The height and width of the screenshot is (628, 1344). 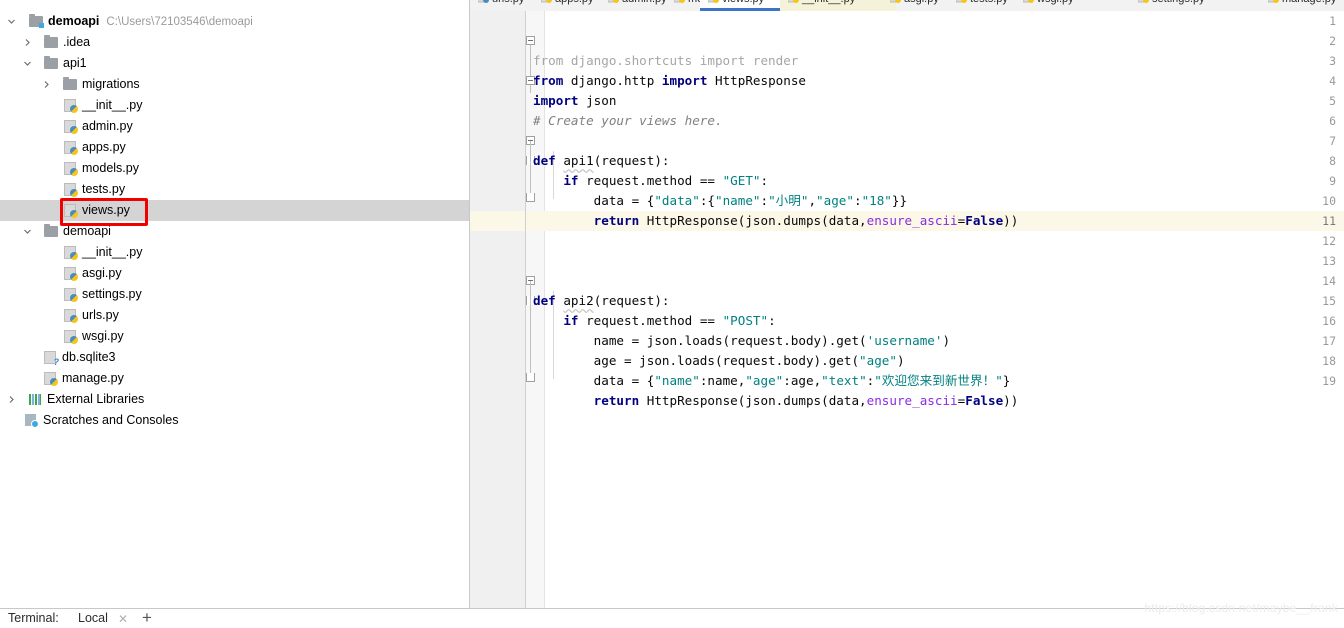 What do you see at coordinates (914, 5) in the screenshot?
I see `editor-tab-asgi: asgi.py` at bounding box center [914, 5].